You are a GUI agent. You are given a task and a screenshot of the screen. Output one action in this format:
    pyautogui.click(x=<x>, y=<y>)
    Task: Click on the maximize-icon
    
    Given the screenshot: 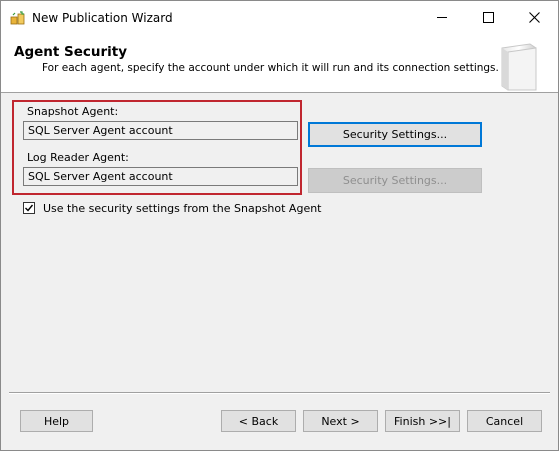 What is the action you would take?
    pyautogui.click(x=488, y=17)
    